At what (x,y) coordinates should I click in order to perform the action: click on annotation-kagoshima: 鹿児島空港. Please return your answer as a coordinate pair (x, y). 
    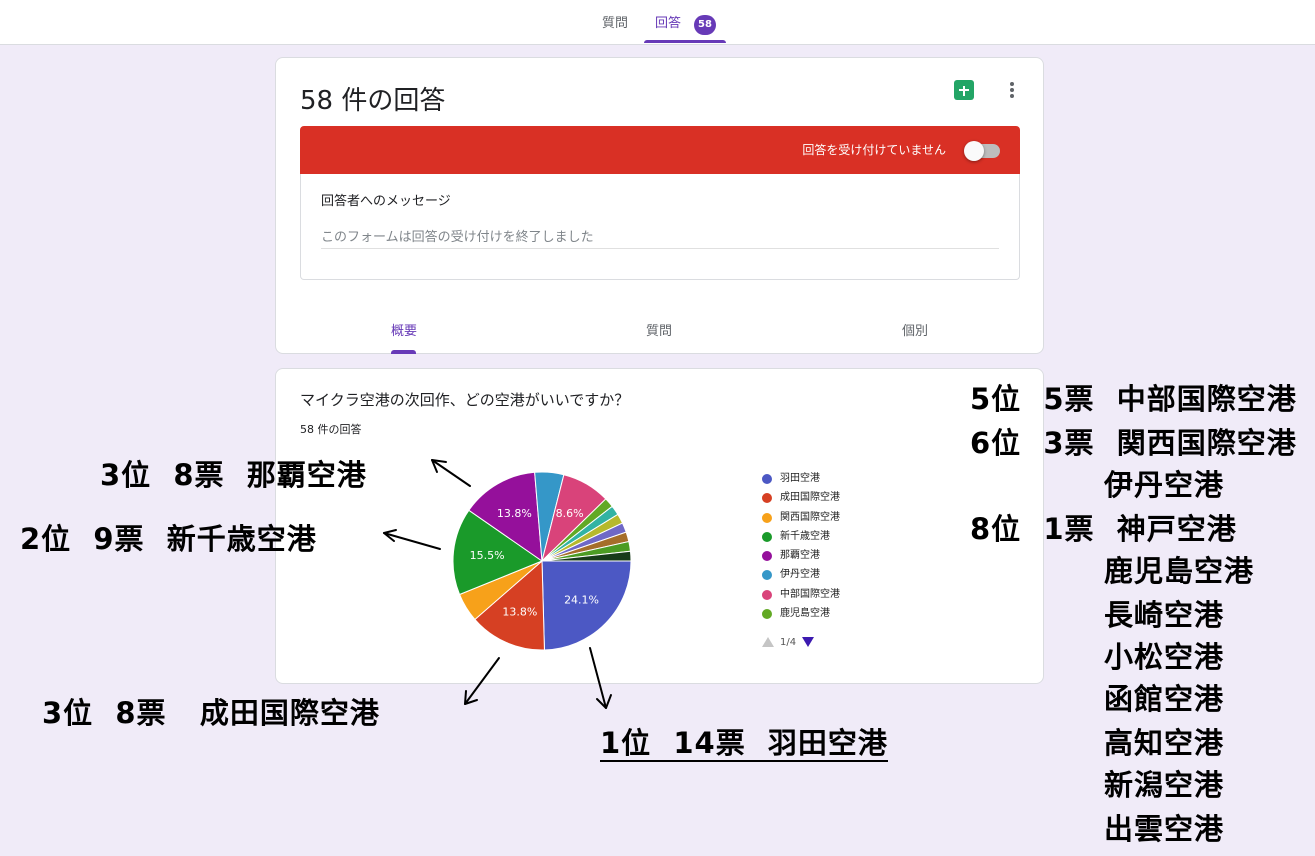
    Looking at the image, I should click on (1179, 571).